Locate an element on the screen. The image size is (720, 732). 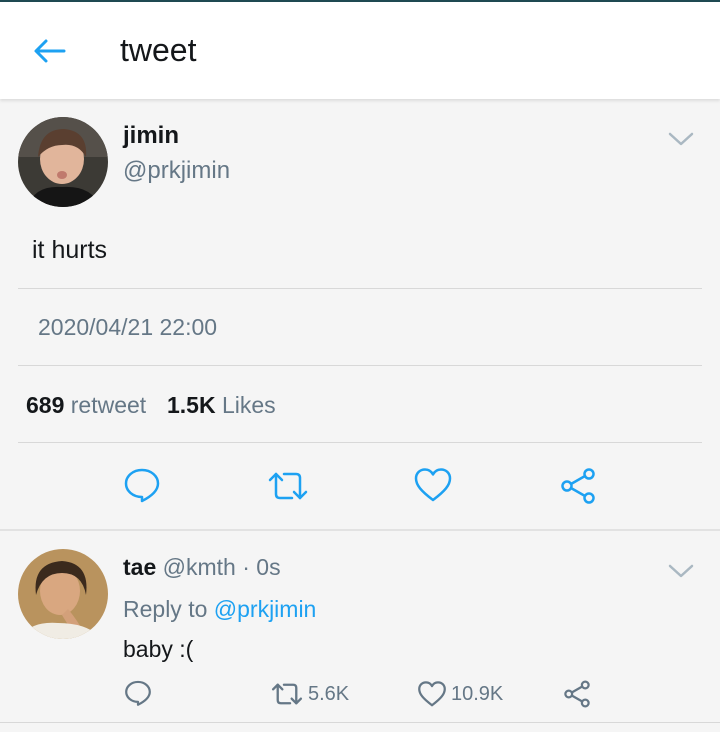
tweet-timestamp: 2020/04/21 22:00 is located at coordinates (128, 327).